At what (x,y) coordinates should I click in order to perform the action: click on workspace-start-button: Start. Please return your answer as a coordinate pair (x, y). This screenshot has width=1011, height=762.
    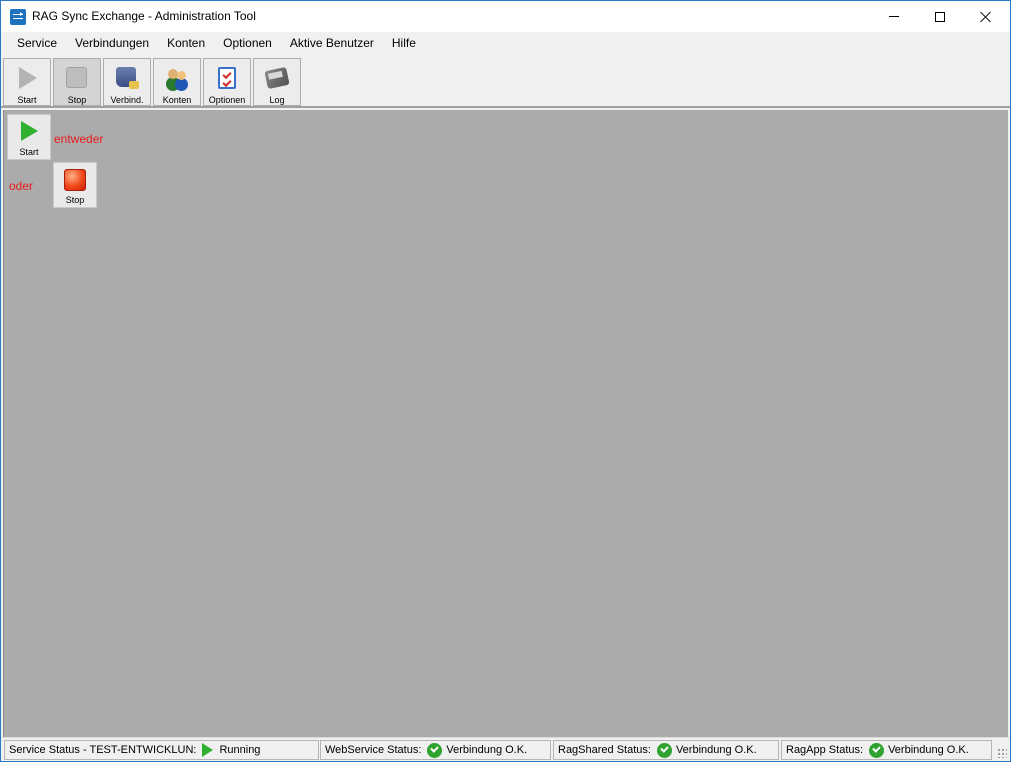
    Looking at the image, I should click on (29, 137).